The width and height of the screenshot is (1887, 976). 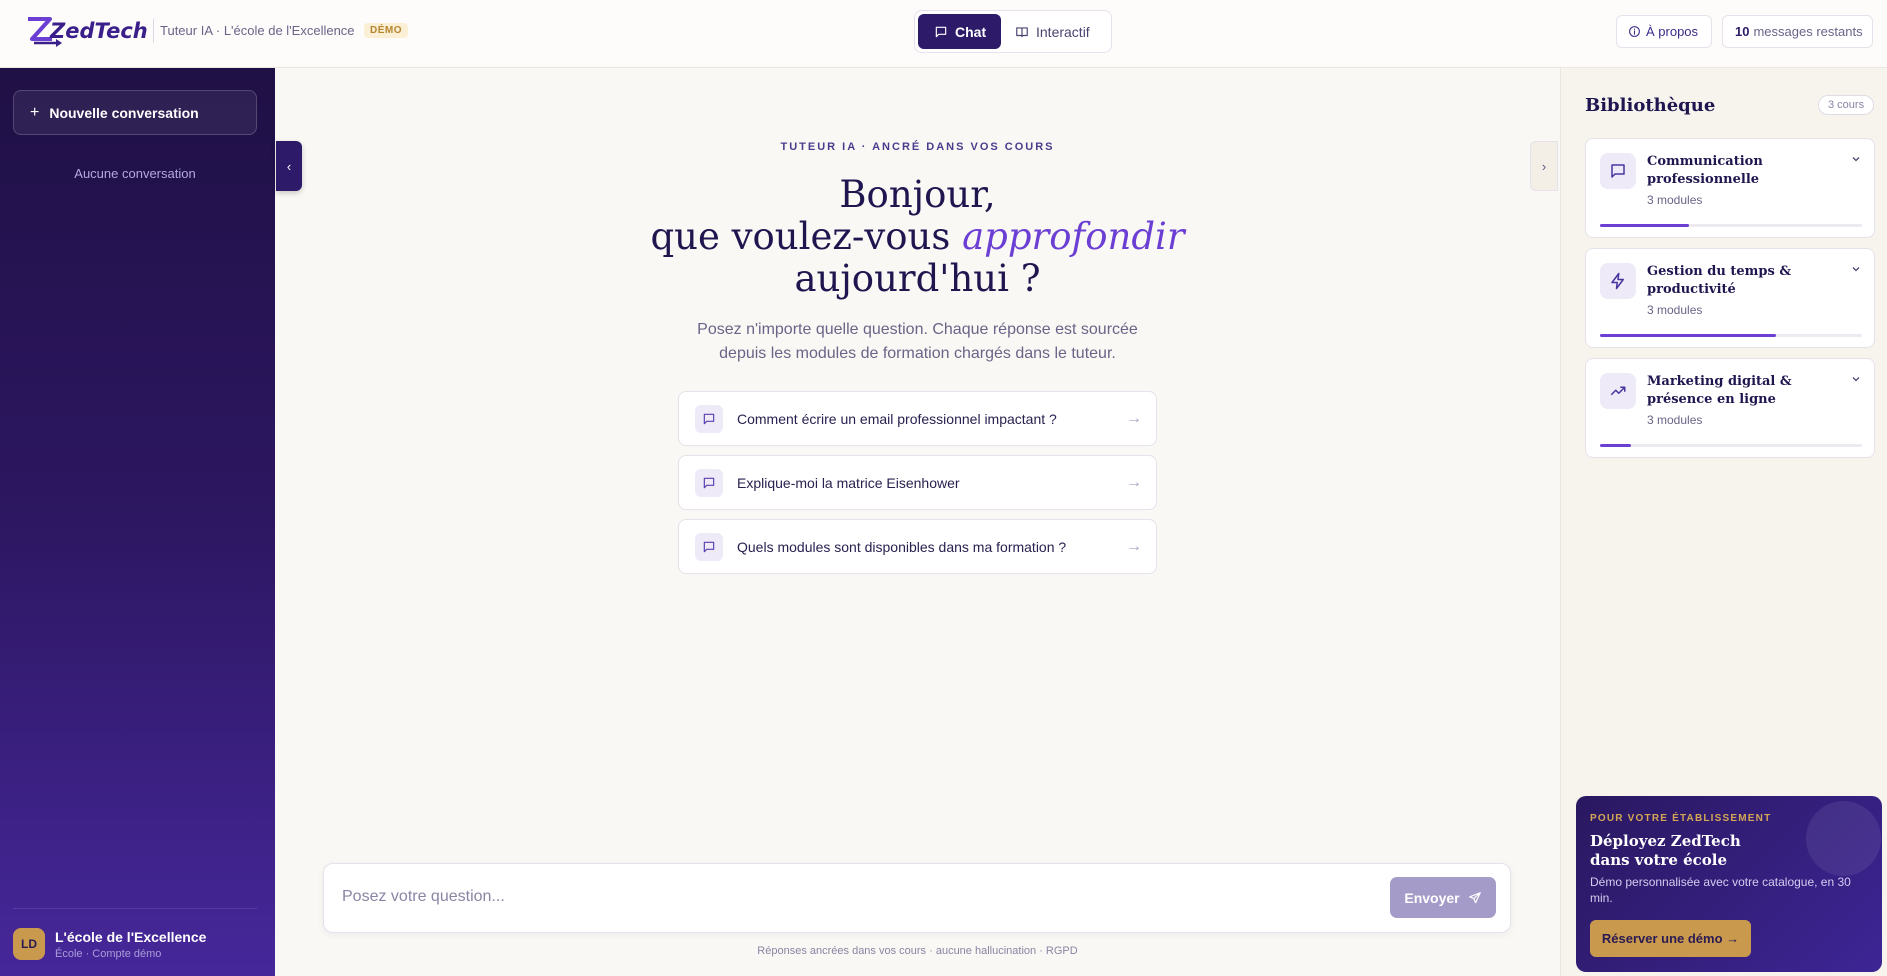 What do you see at coordinates (1665, 841) in the screenshot?
I see `cta-title-line-1: Déployez ZedTech` at bounding box center [1665, 841].